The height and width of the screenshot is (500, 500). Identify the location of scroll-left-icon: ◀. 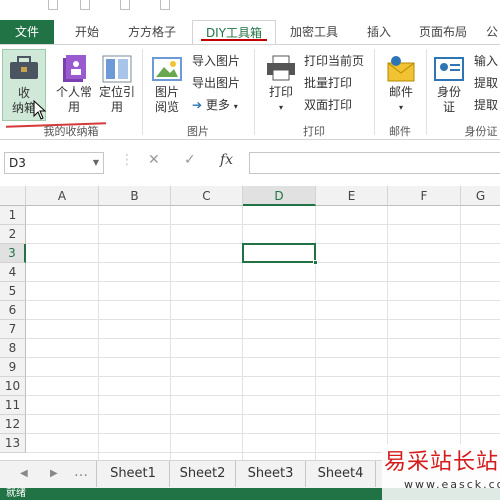
(24, 473).